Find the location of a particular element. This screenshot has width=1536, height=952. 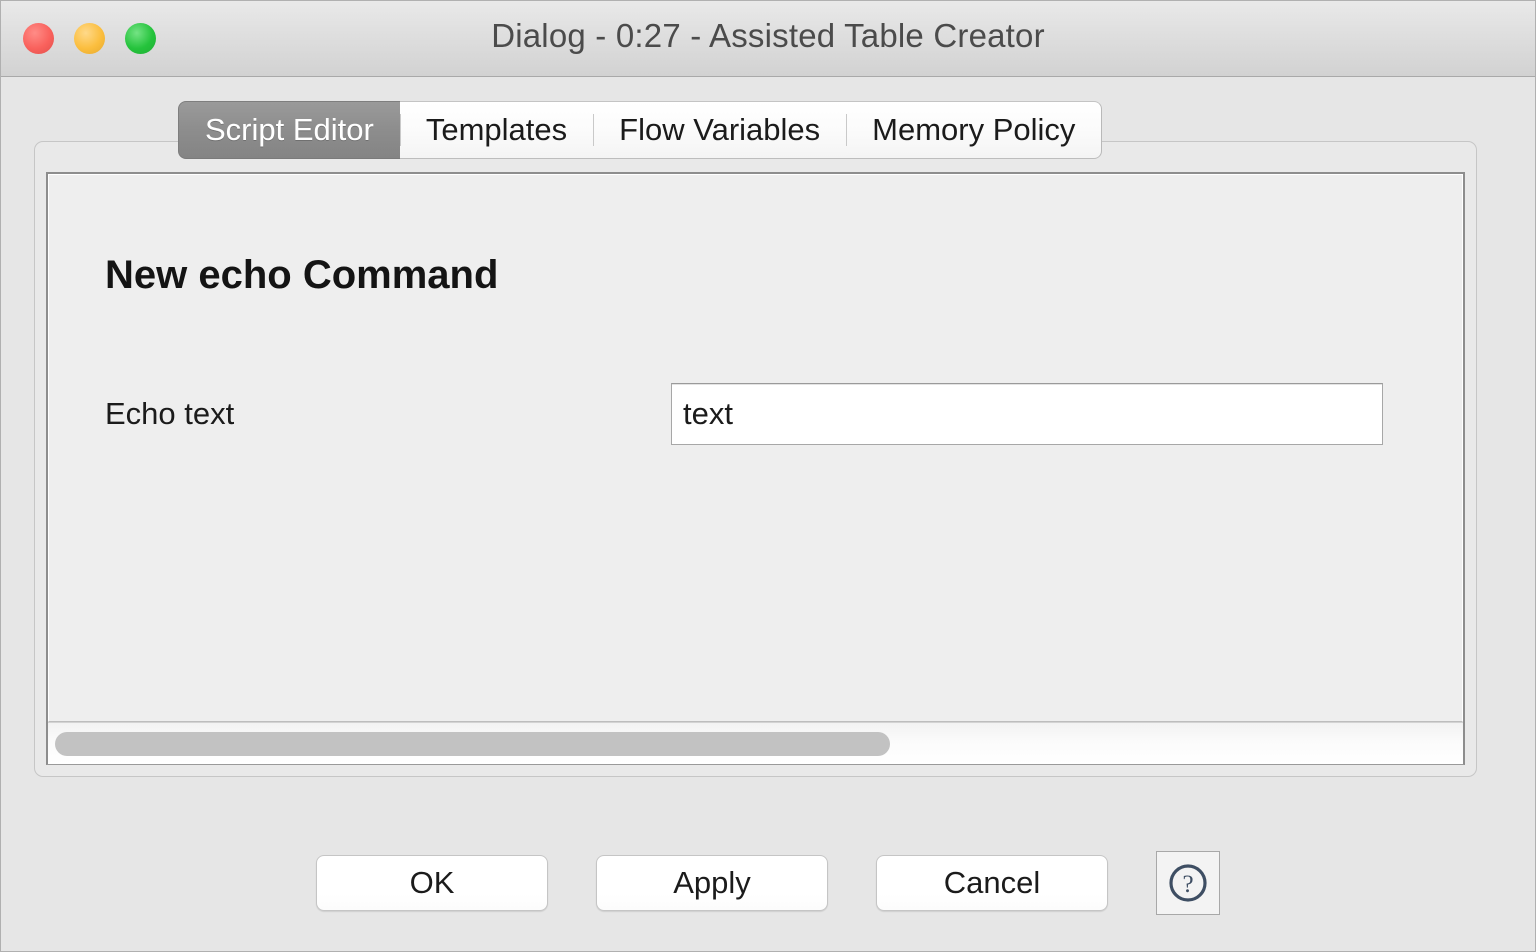

apply-button: Apply is located at coordinates (712, 883).